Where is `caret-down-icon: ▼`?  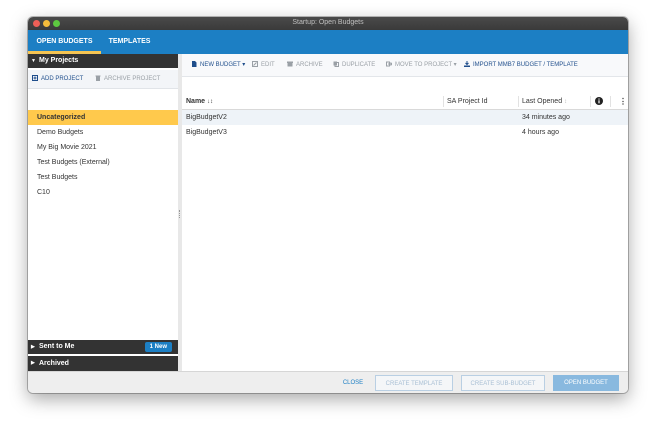 caret-down-icon: ▼ is located at coordinates (33, 61).